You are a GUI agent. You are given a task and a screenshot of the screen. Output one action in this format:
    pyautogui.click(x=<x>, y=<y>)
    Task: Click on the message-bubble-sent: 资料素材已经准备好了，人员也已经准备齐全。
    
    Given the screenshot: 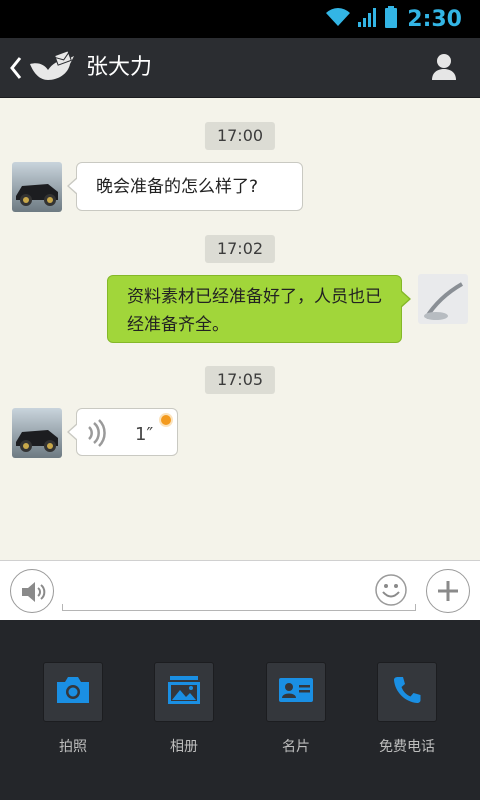 What is the action you would take?
    pyautogui.click(x=259, y=309)
    